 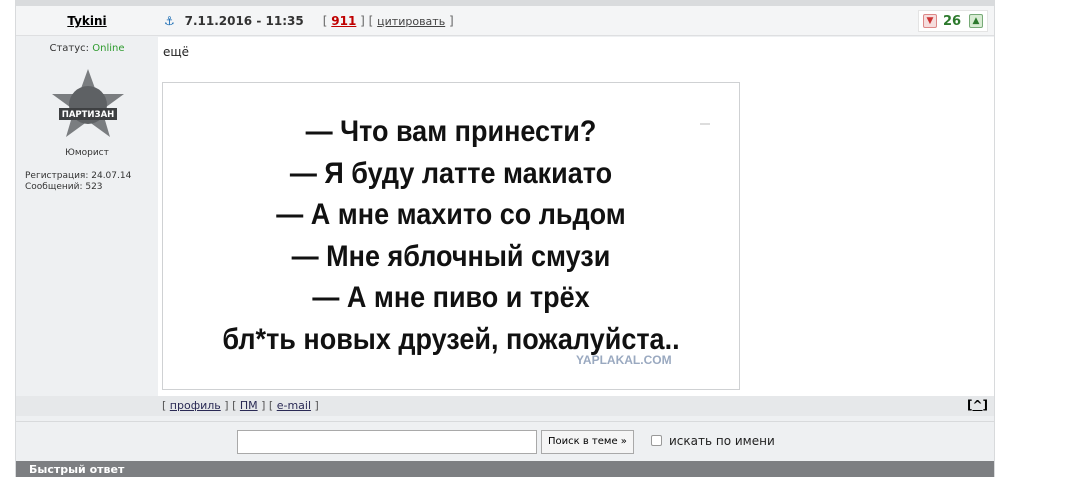 I want to click on rating-box: ▼ 26 ▲, so click(x=953, y=21).